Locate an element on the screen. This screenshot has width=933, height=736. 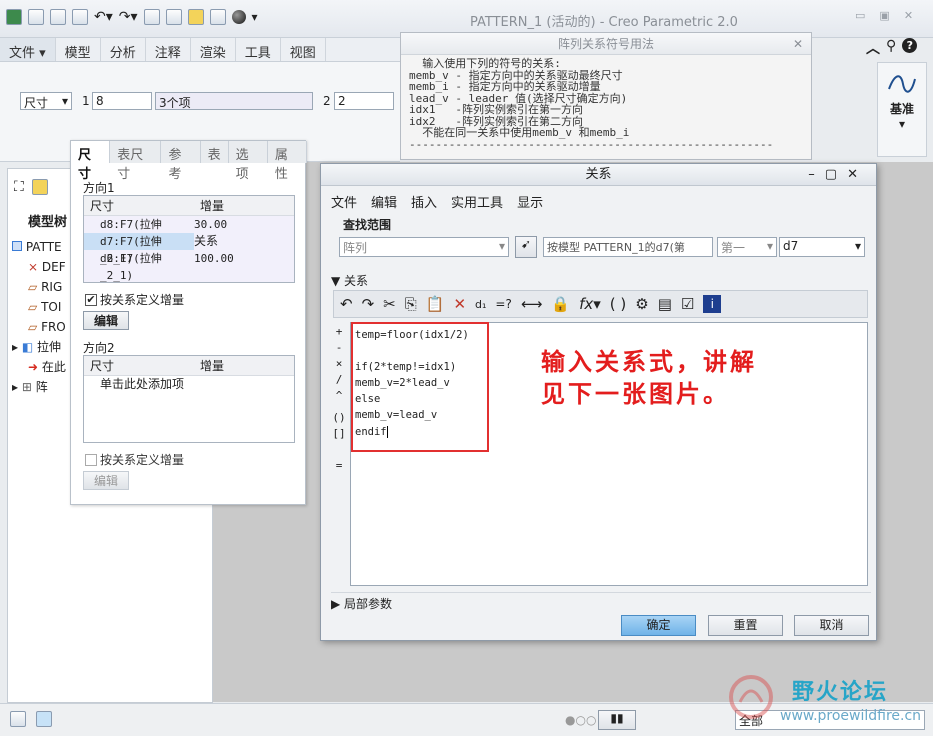
dlg-menu-show: 显示 is located at coordinates (530, 201).